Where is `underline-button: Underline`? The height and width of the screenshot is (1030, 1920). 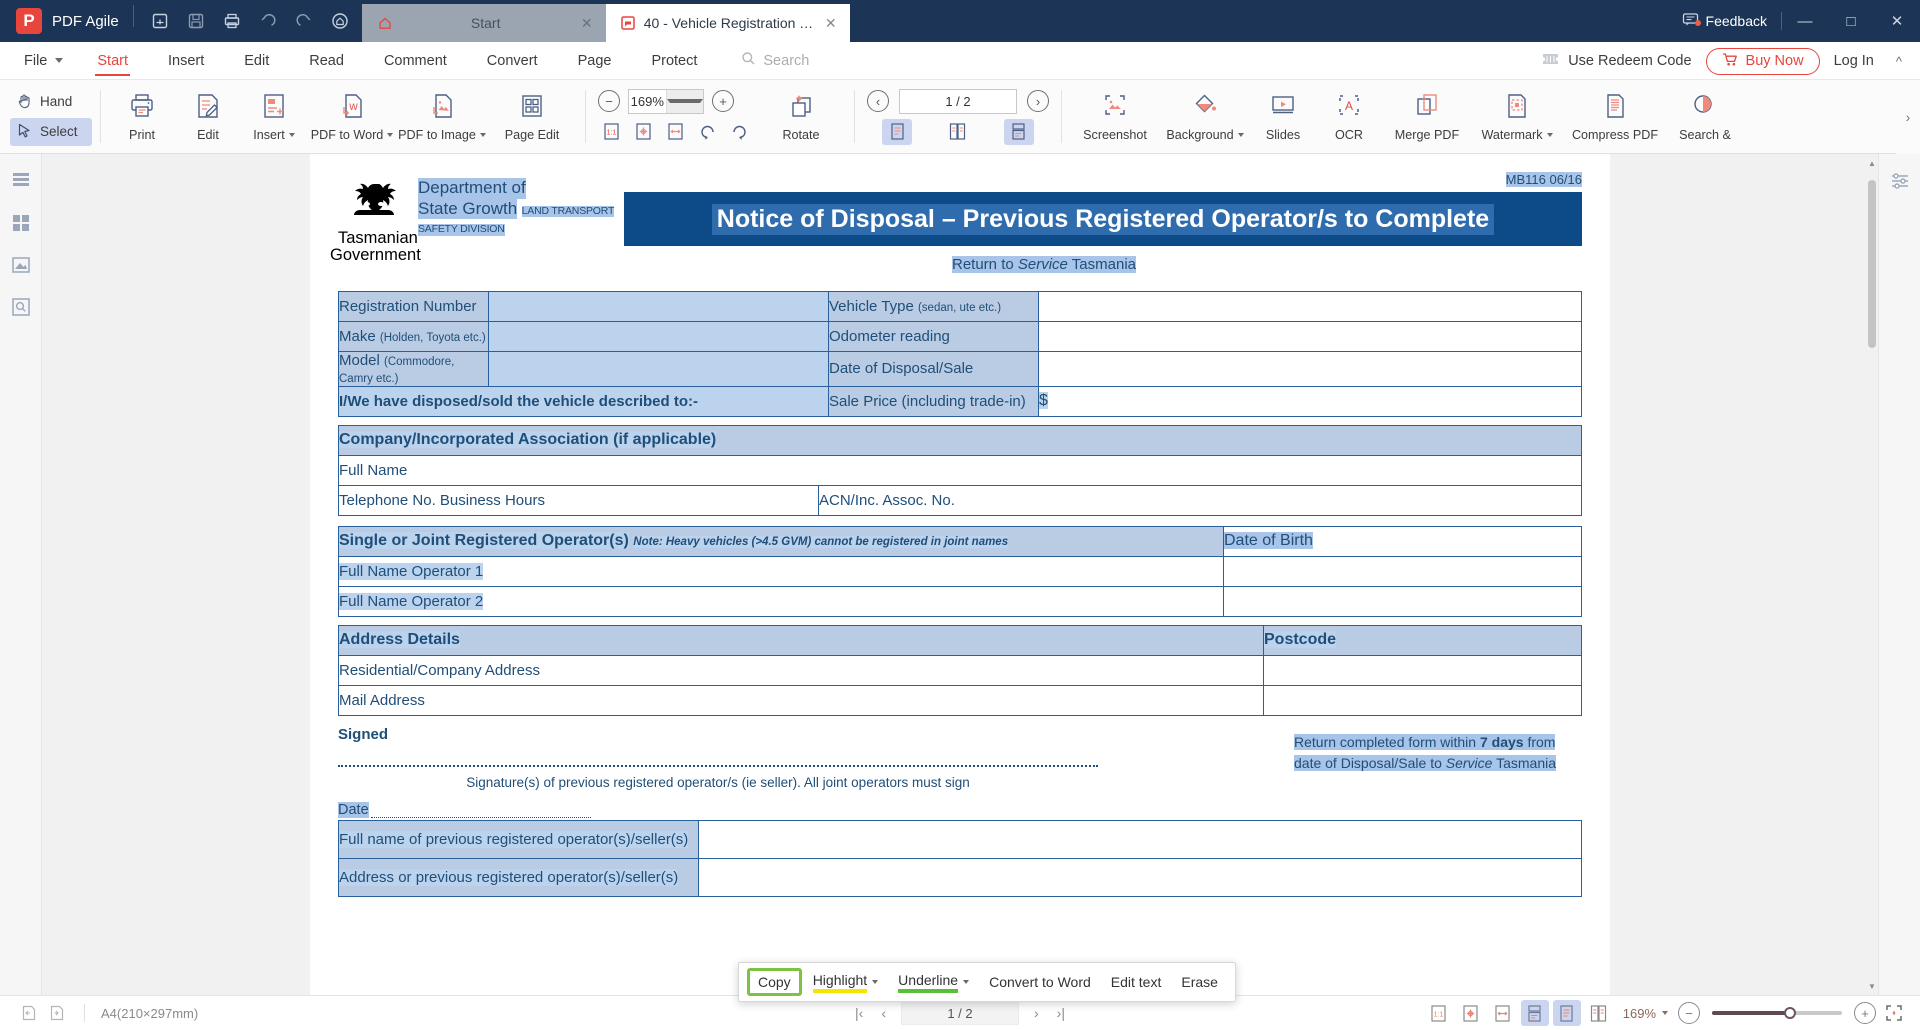 underline-button: Underline is located at coordinates (933, 982).